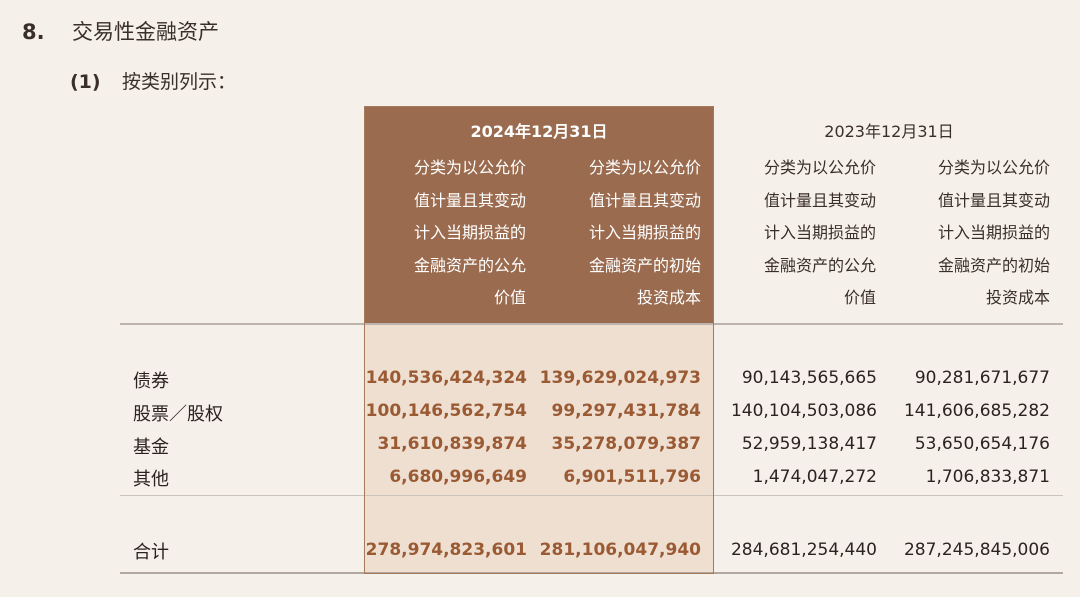  I want to click on table-cell: 53,650,654,176, so click(982, 444).